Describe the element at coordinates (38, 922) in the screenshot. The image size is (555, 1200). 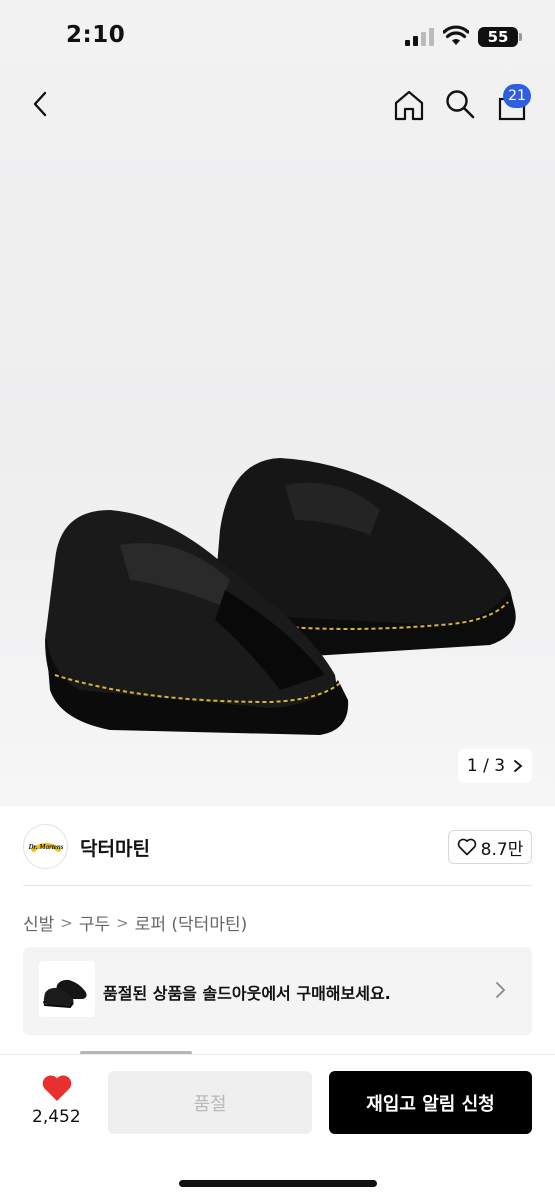
I see `breadcrumb-item-shoes: 신발` at that location.